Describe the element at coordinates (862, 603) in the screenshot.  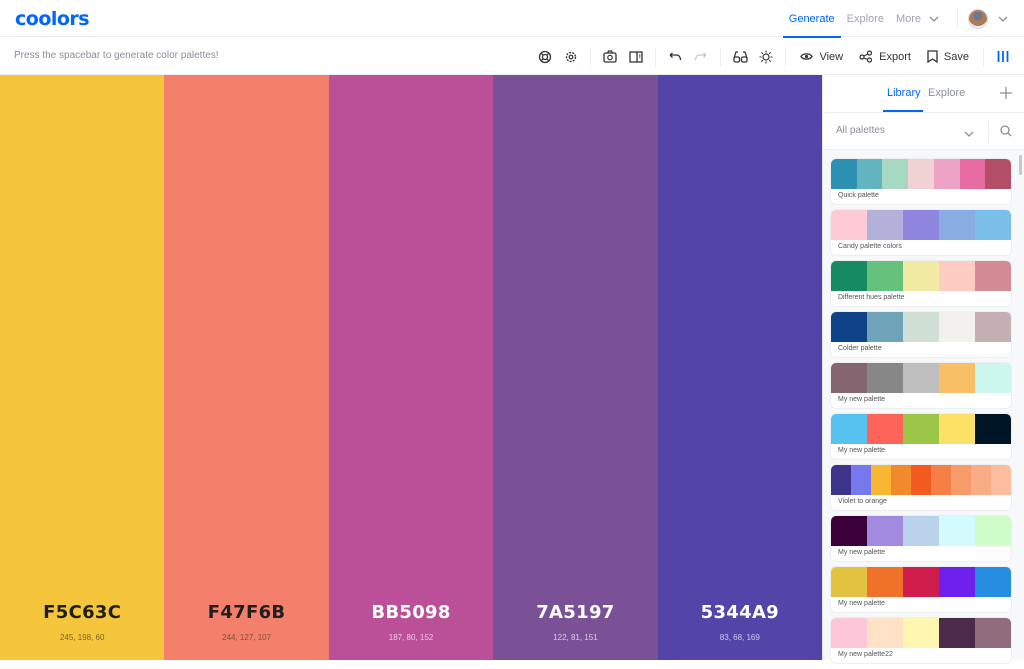
I see `palette-name: My new palette` at that location.